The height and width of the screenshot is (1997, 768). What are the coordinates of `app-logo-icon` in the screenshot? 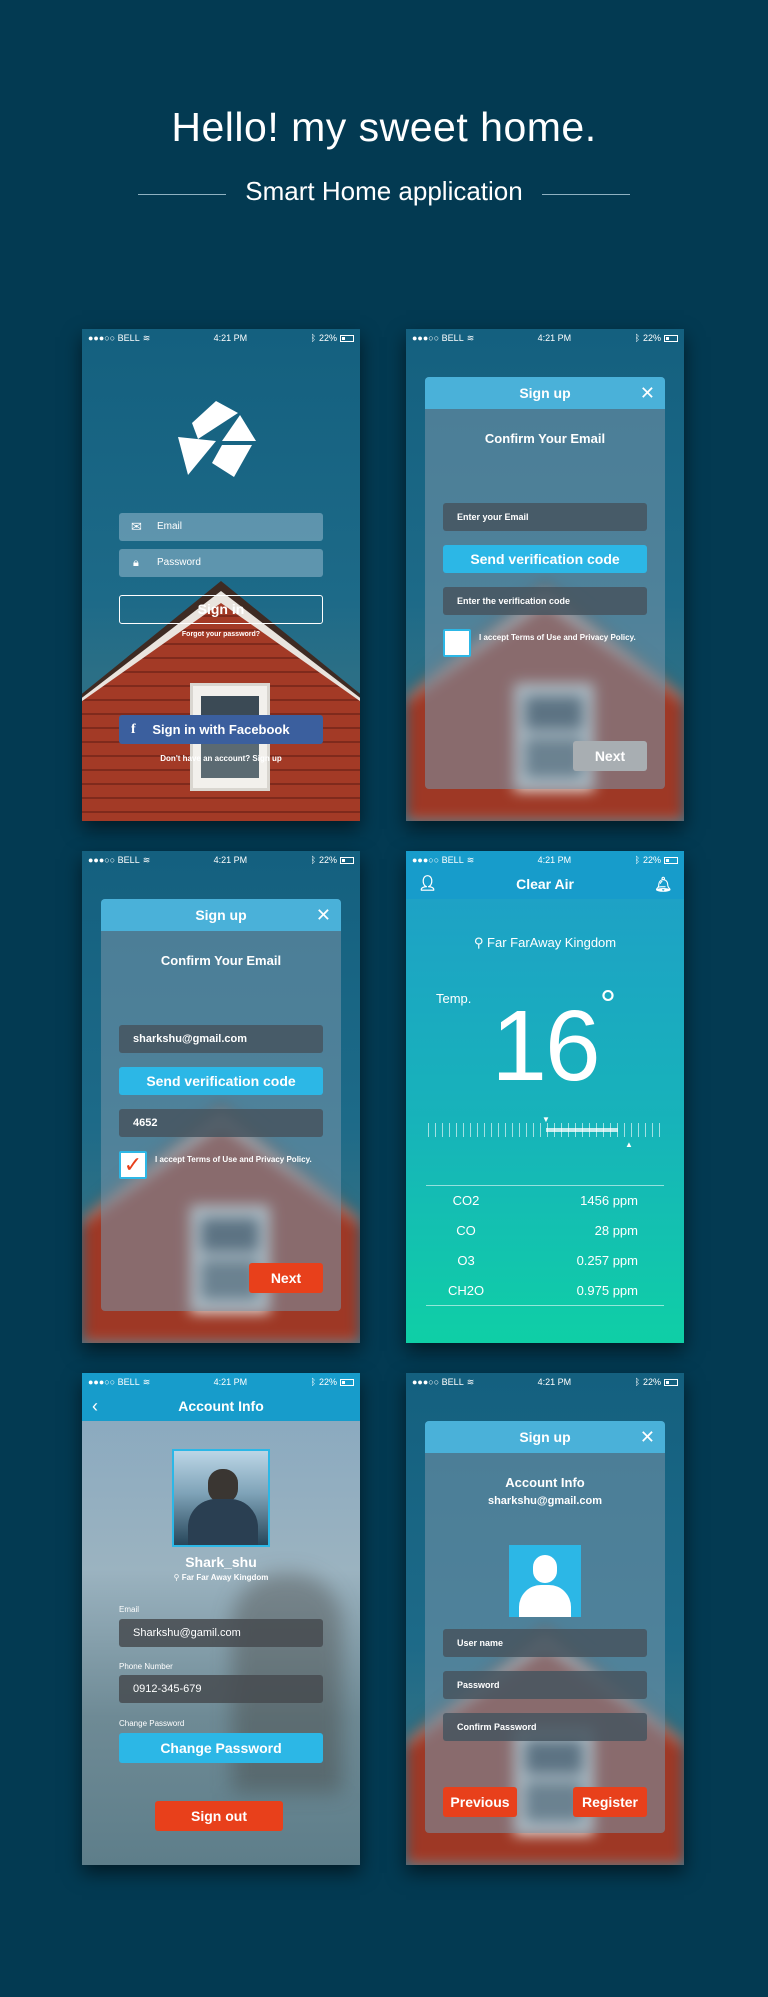 It's located at (217, 439).